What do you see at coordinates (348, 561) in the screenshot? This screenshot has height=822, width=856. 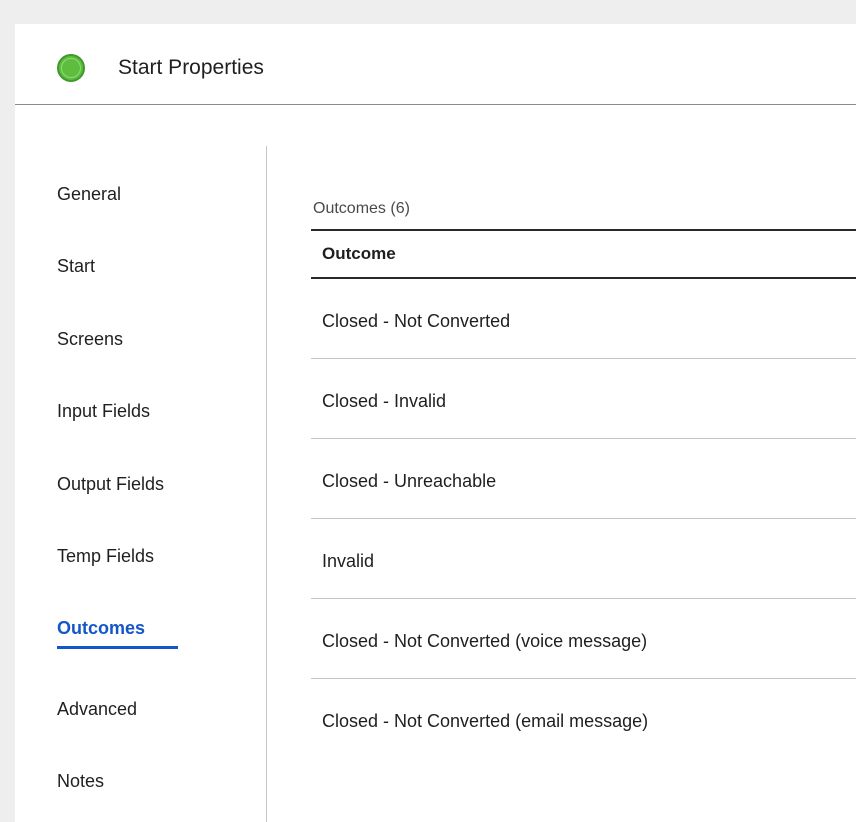 I see `outcome-cell: Invalid` at bounding box center [348, 561].